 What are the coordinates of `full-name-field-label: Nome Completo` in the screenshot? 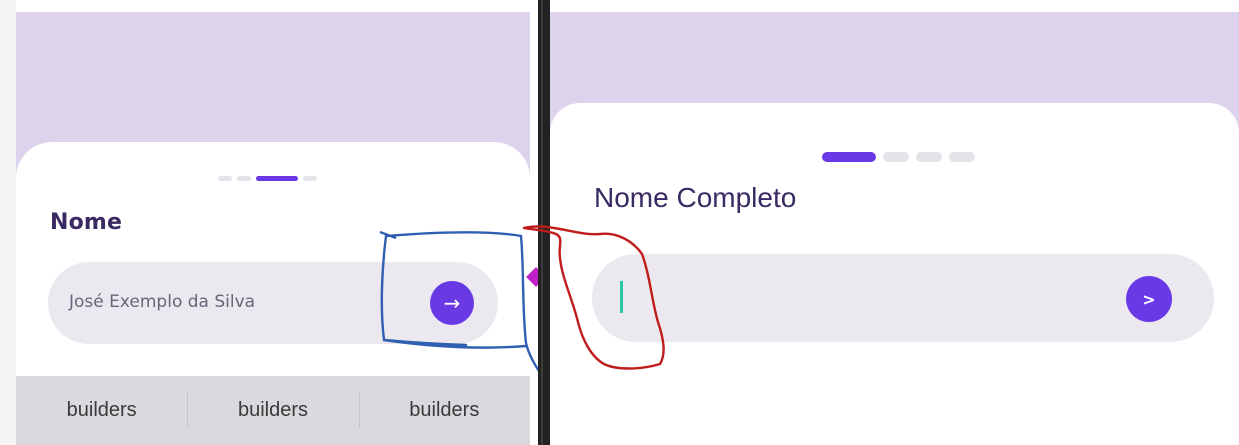 It's located at (695, 197).